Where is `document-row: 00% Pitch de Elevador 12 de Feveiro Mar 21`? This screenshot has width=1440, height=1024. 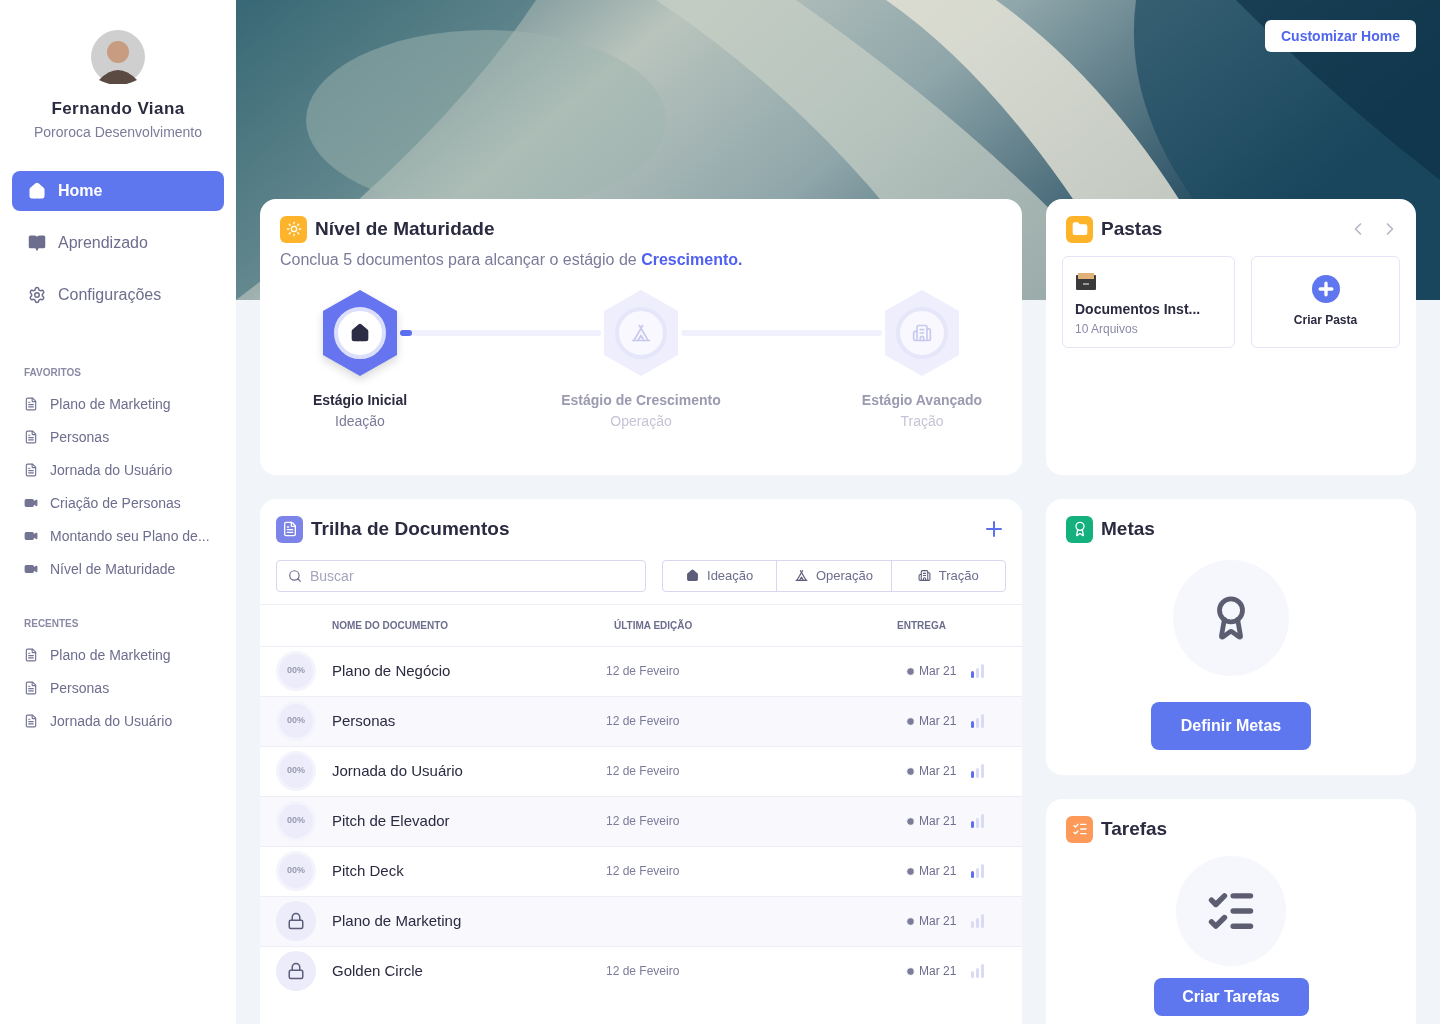 document-row: 00% Pitch de Elevador 12 de Feveiro Mar 21 is located at coordinates (641, 820).